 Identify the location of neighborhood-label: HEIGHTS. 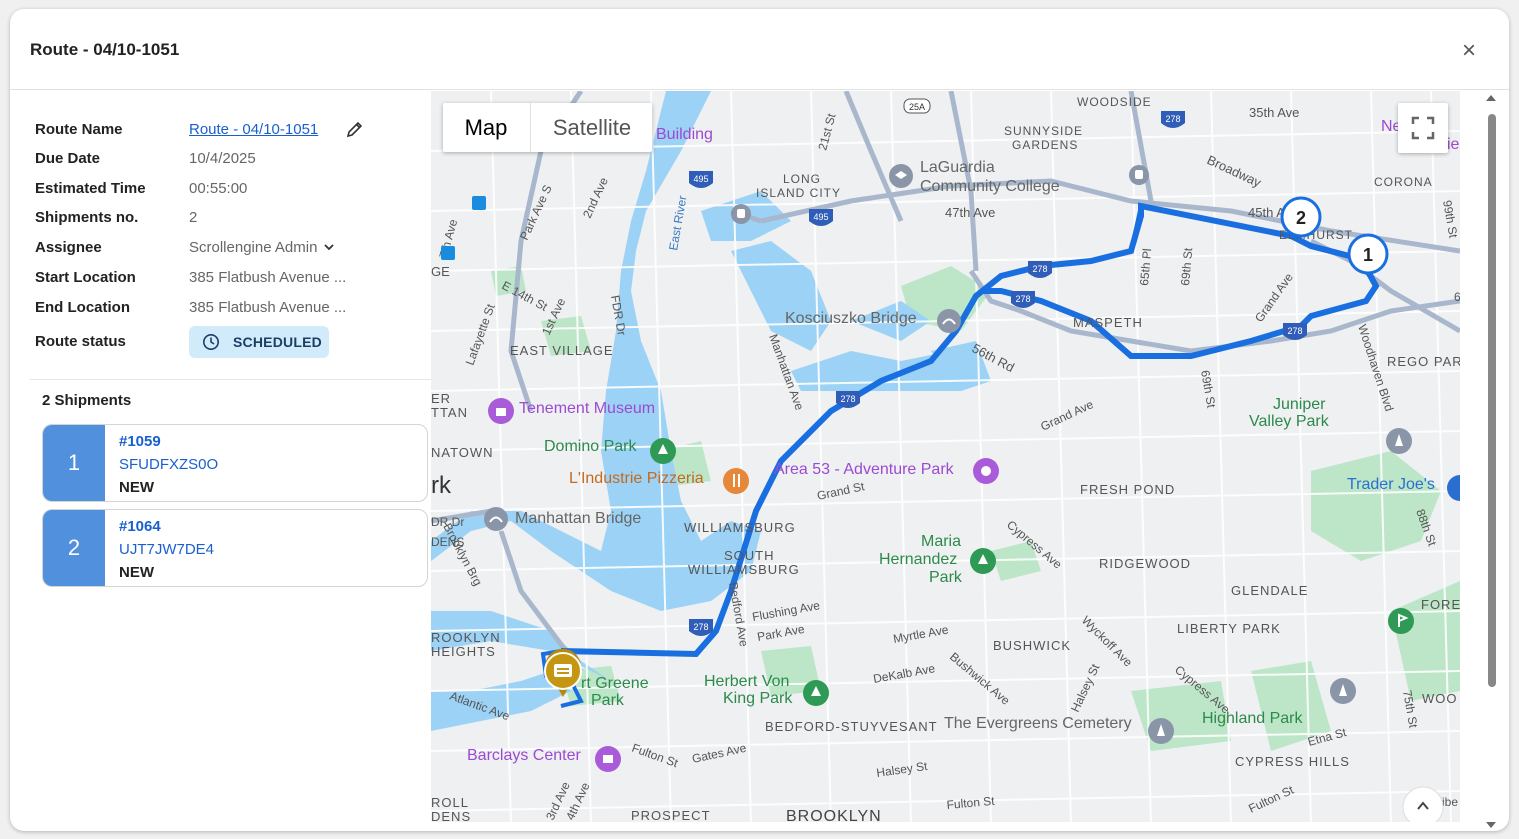
(463, 651).